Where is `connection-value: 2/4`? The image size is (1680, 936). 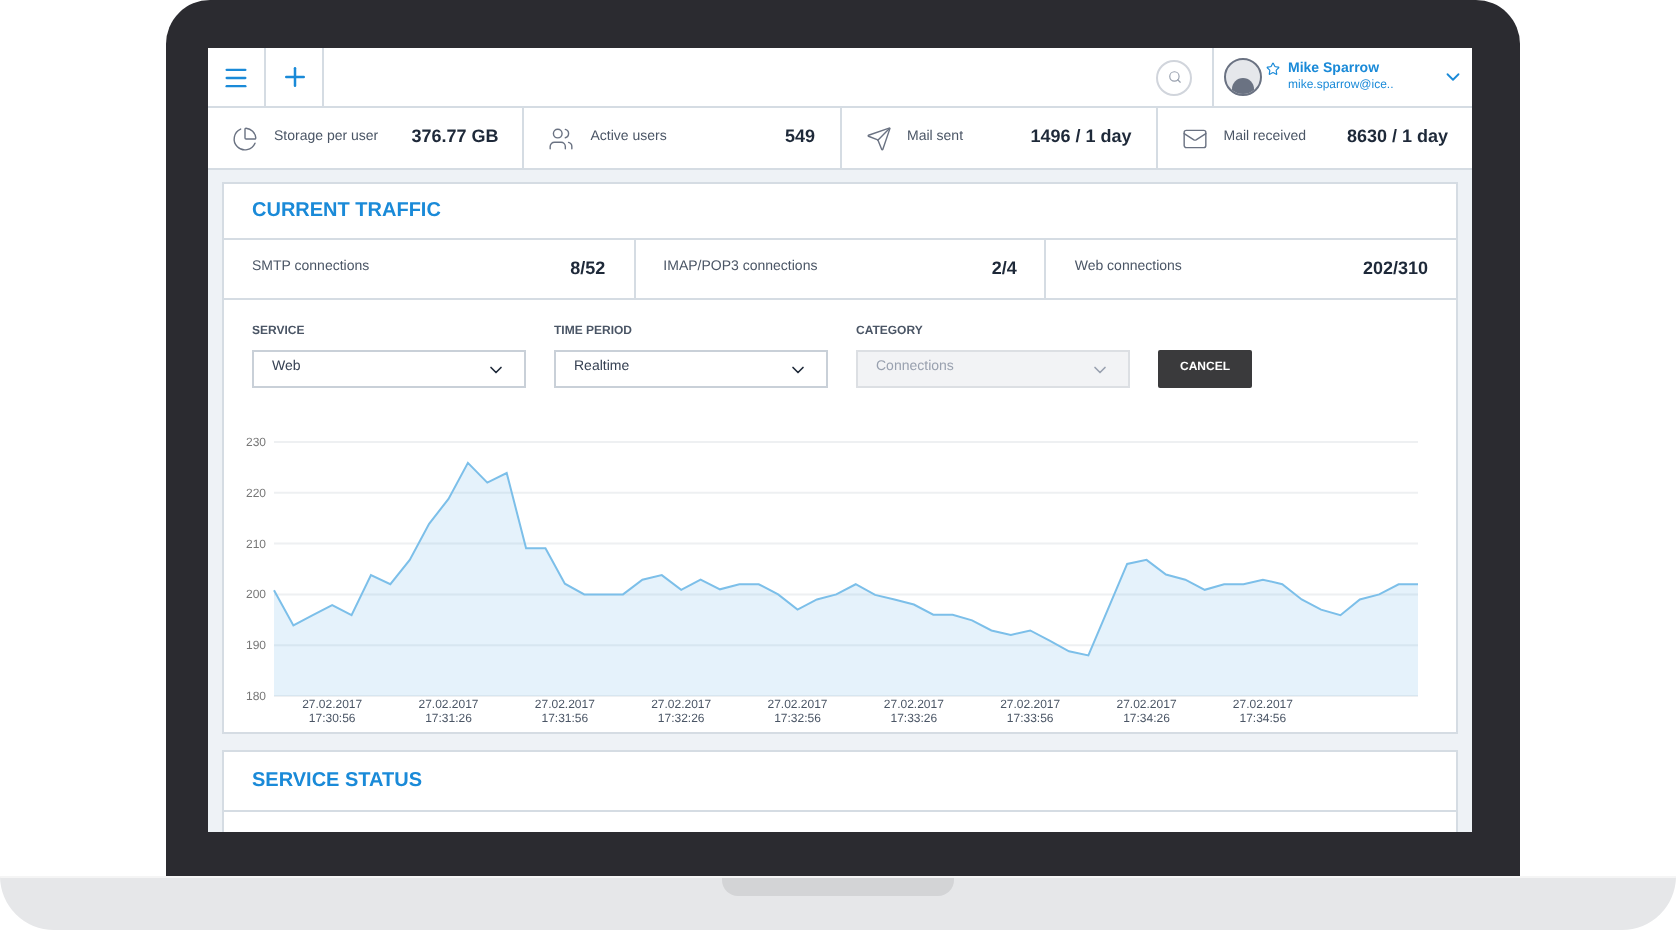 connection-value: 2/4 is located at coordinates (1004, 268).